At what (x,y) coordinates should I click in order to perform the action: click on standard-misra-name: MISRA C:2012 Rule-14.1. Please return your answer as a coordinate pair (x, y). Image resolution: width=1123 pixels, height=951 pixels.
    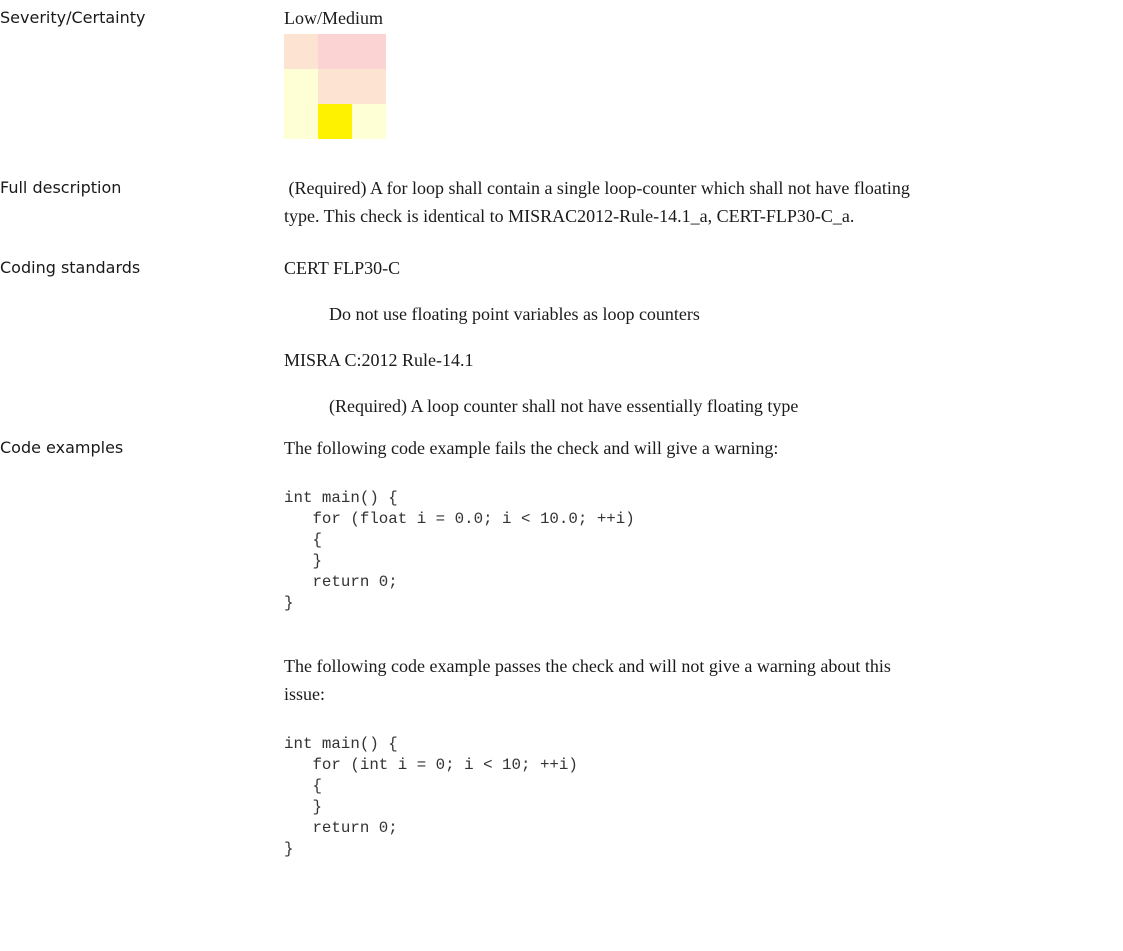
    Looking at the image, I should click on (379, 360).